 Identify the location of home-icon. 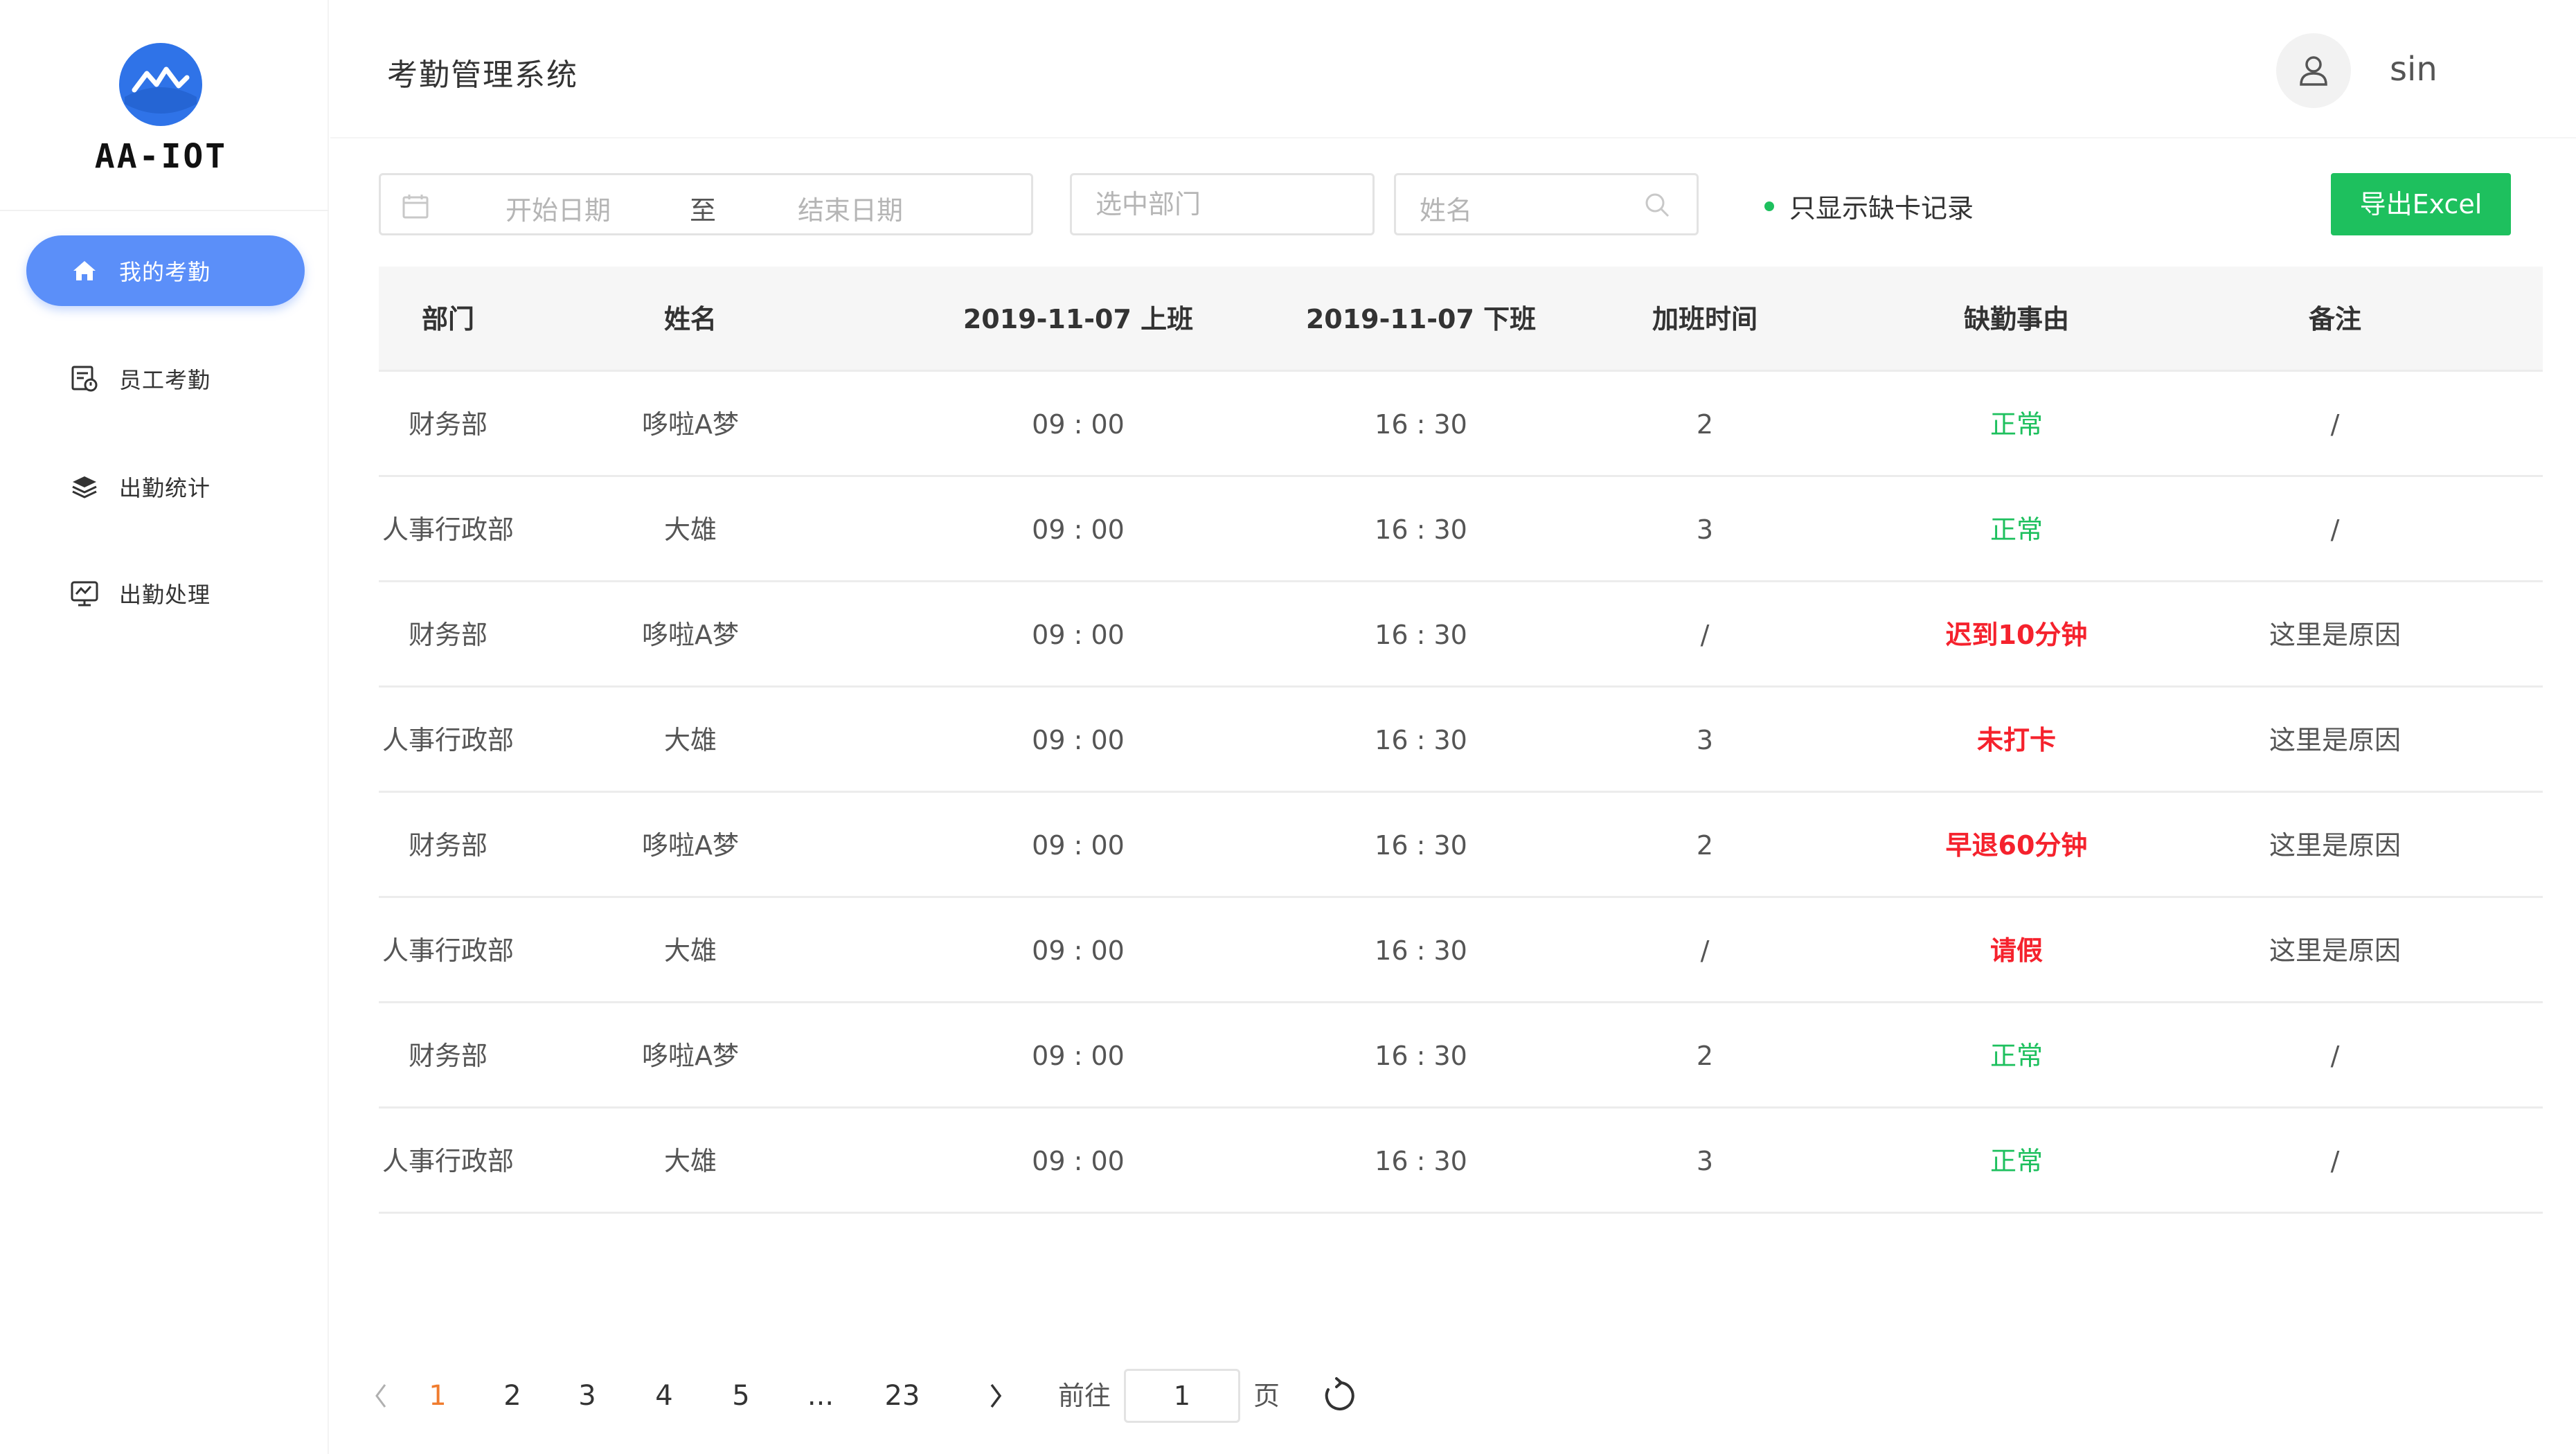
(84, 271).